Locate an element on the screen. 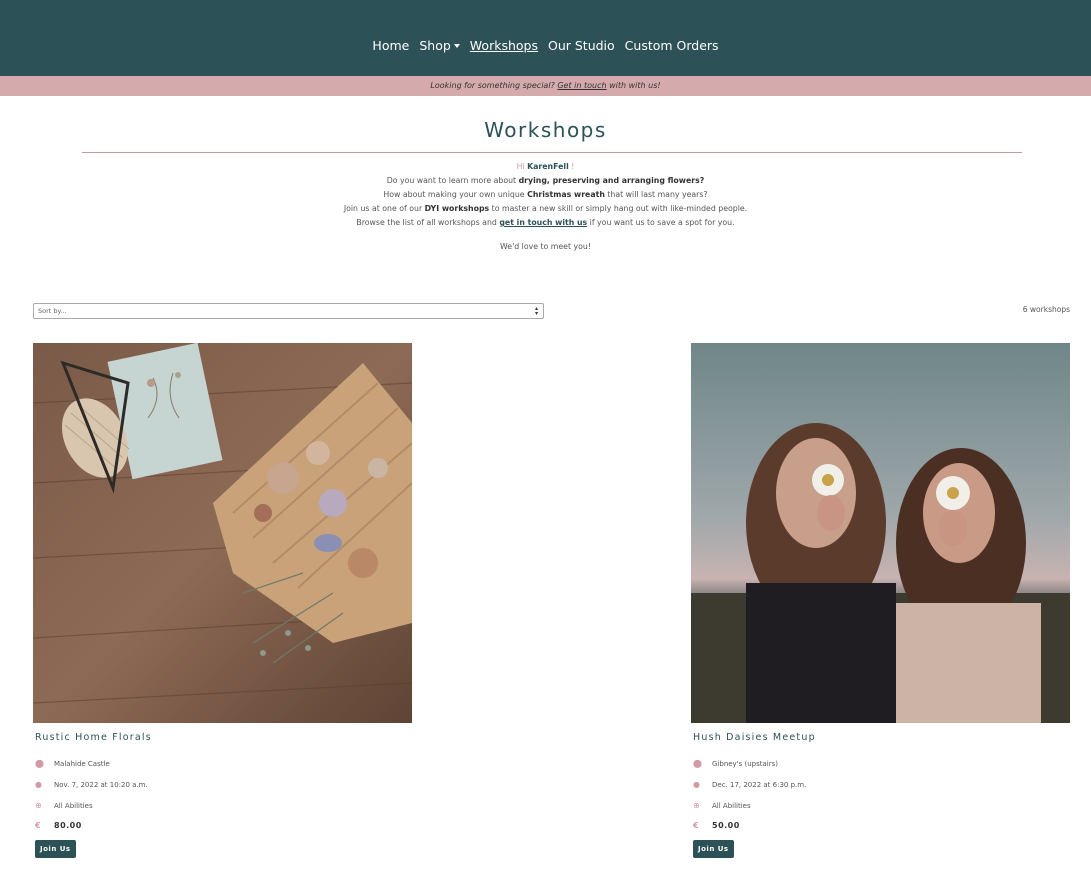 This screenshot has width=1091, height=885. chevron-down-icon is located at coordinates (456, 46).